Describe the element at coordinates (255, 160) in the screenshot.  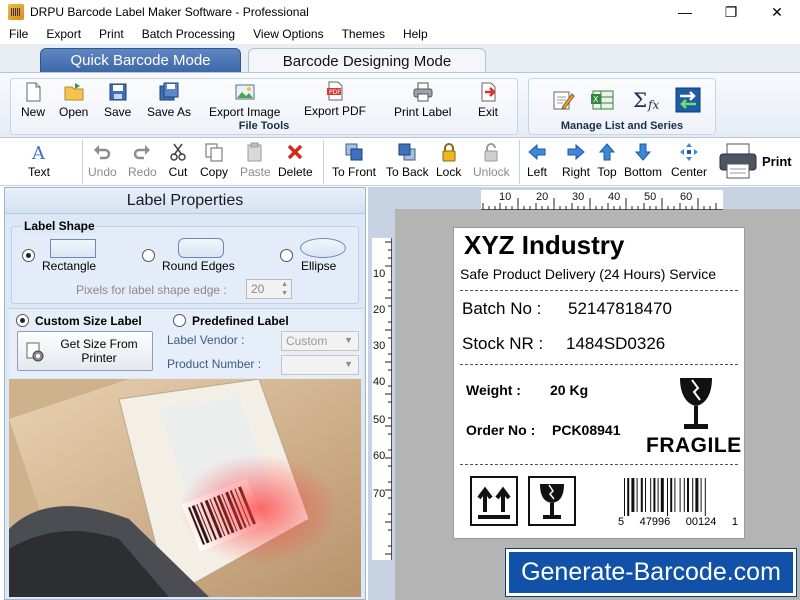
I see `paste-button: Paste` at that location.